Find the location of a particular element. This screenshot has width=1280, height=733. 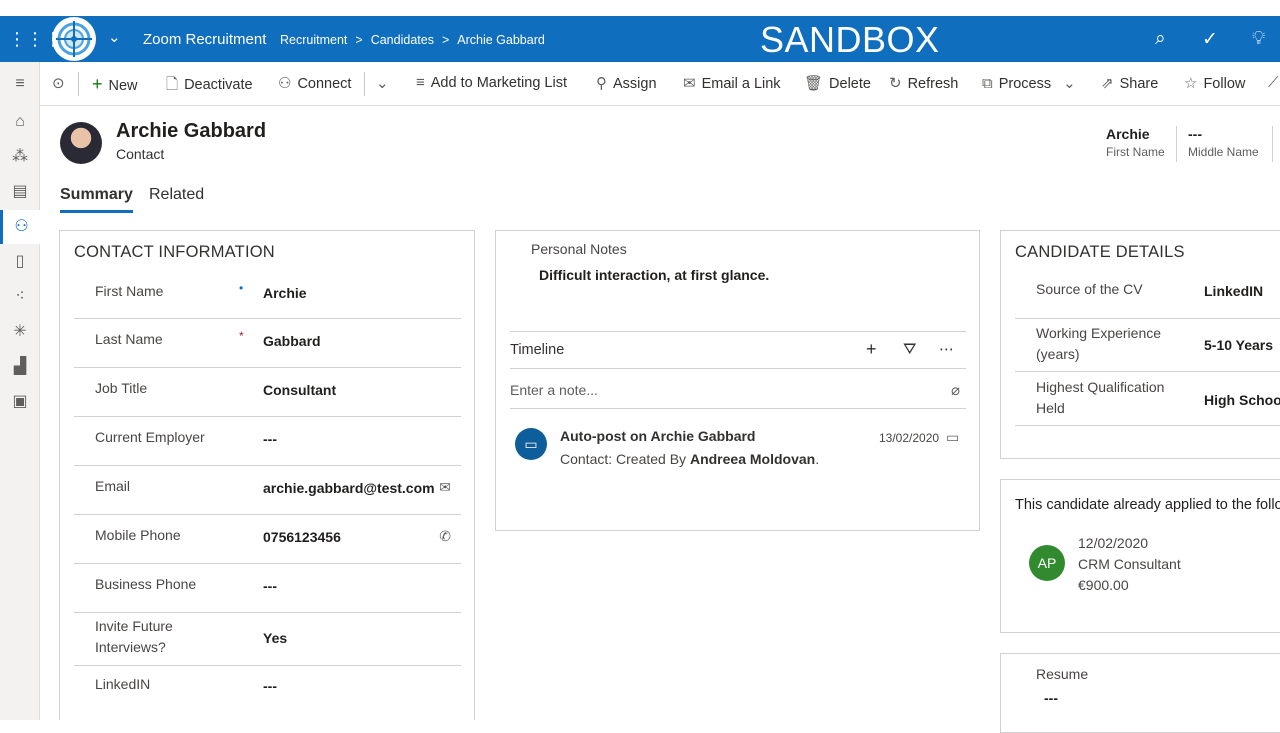

field-value: 0756123456 is located at coordinates (302, 537).